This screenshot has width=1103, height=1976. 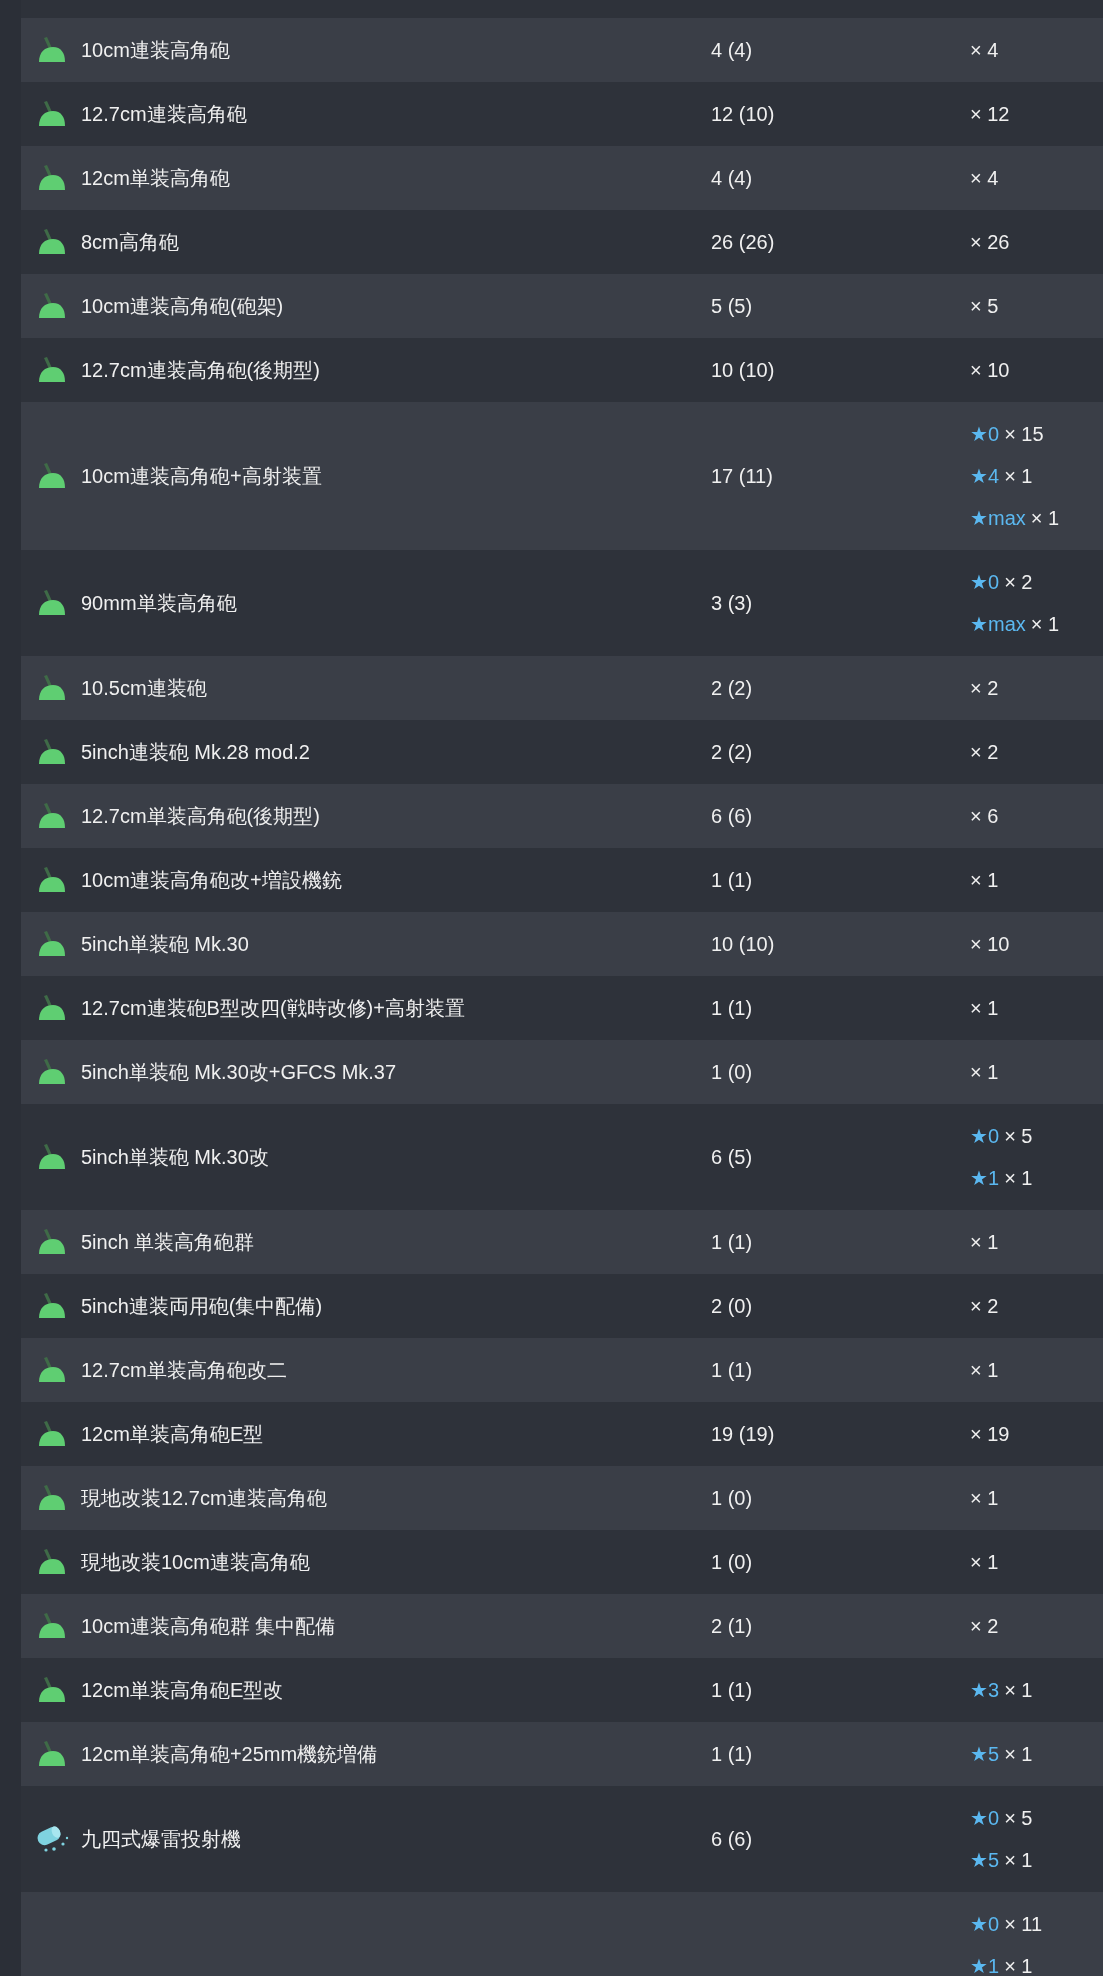 I want to click on equipment-name: 12.7cm連装高角砲(後期型), so click(x=200, y=370).